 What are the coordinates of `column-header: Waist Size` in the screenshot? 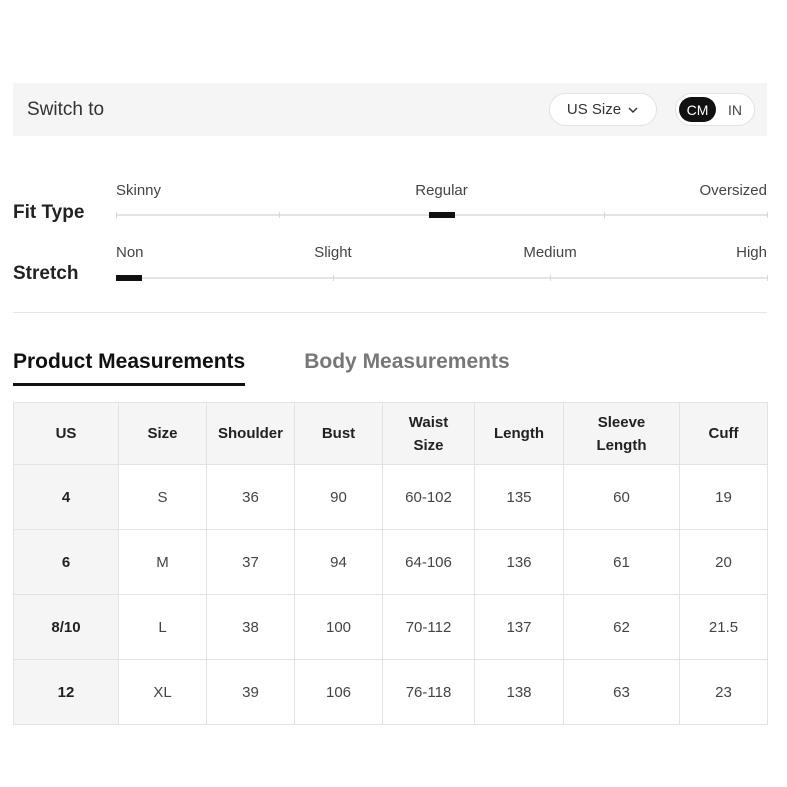 It's located at (428, 433).